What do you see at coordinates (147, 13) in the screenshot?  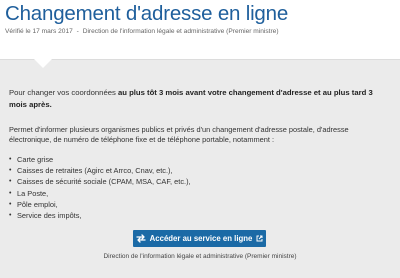 I see `page-title: Changement d'adresse en ligne` at bounding box center [147, 13].